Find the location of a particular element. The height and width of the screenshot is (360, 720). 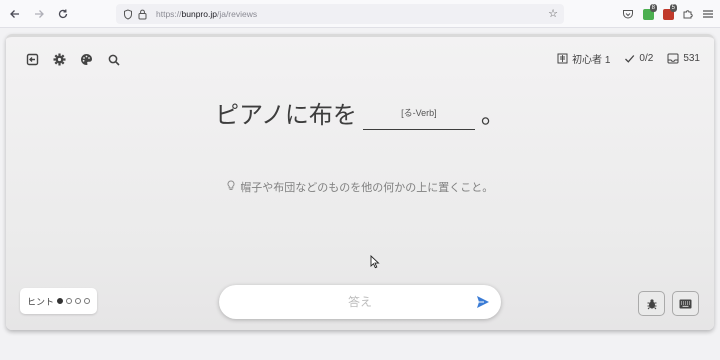

book-icon is located at coordinates (562, 58).